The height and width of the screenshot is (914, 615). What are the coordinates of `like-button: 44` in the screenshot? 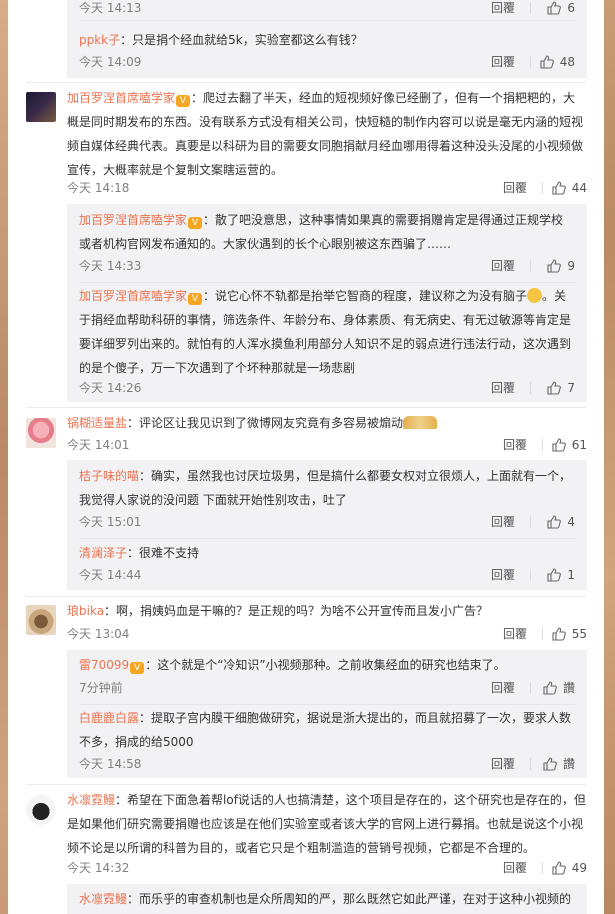 It's located at (569, 188).